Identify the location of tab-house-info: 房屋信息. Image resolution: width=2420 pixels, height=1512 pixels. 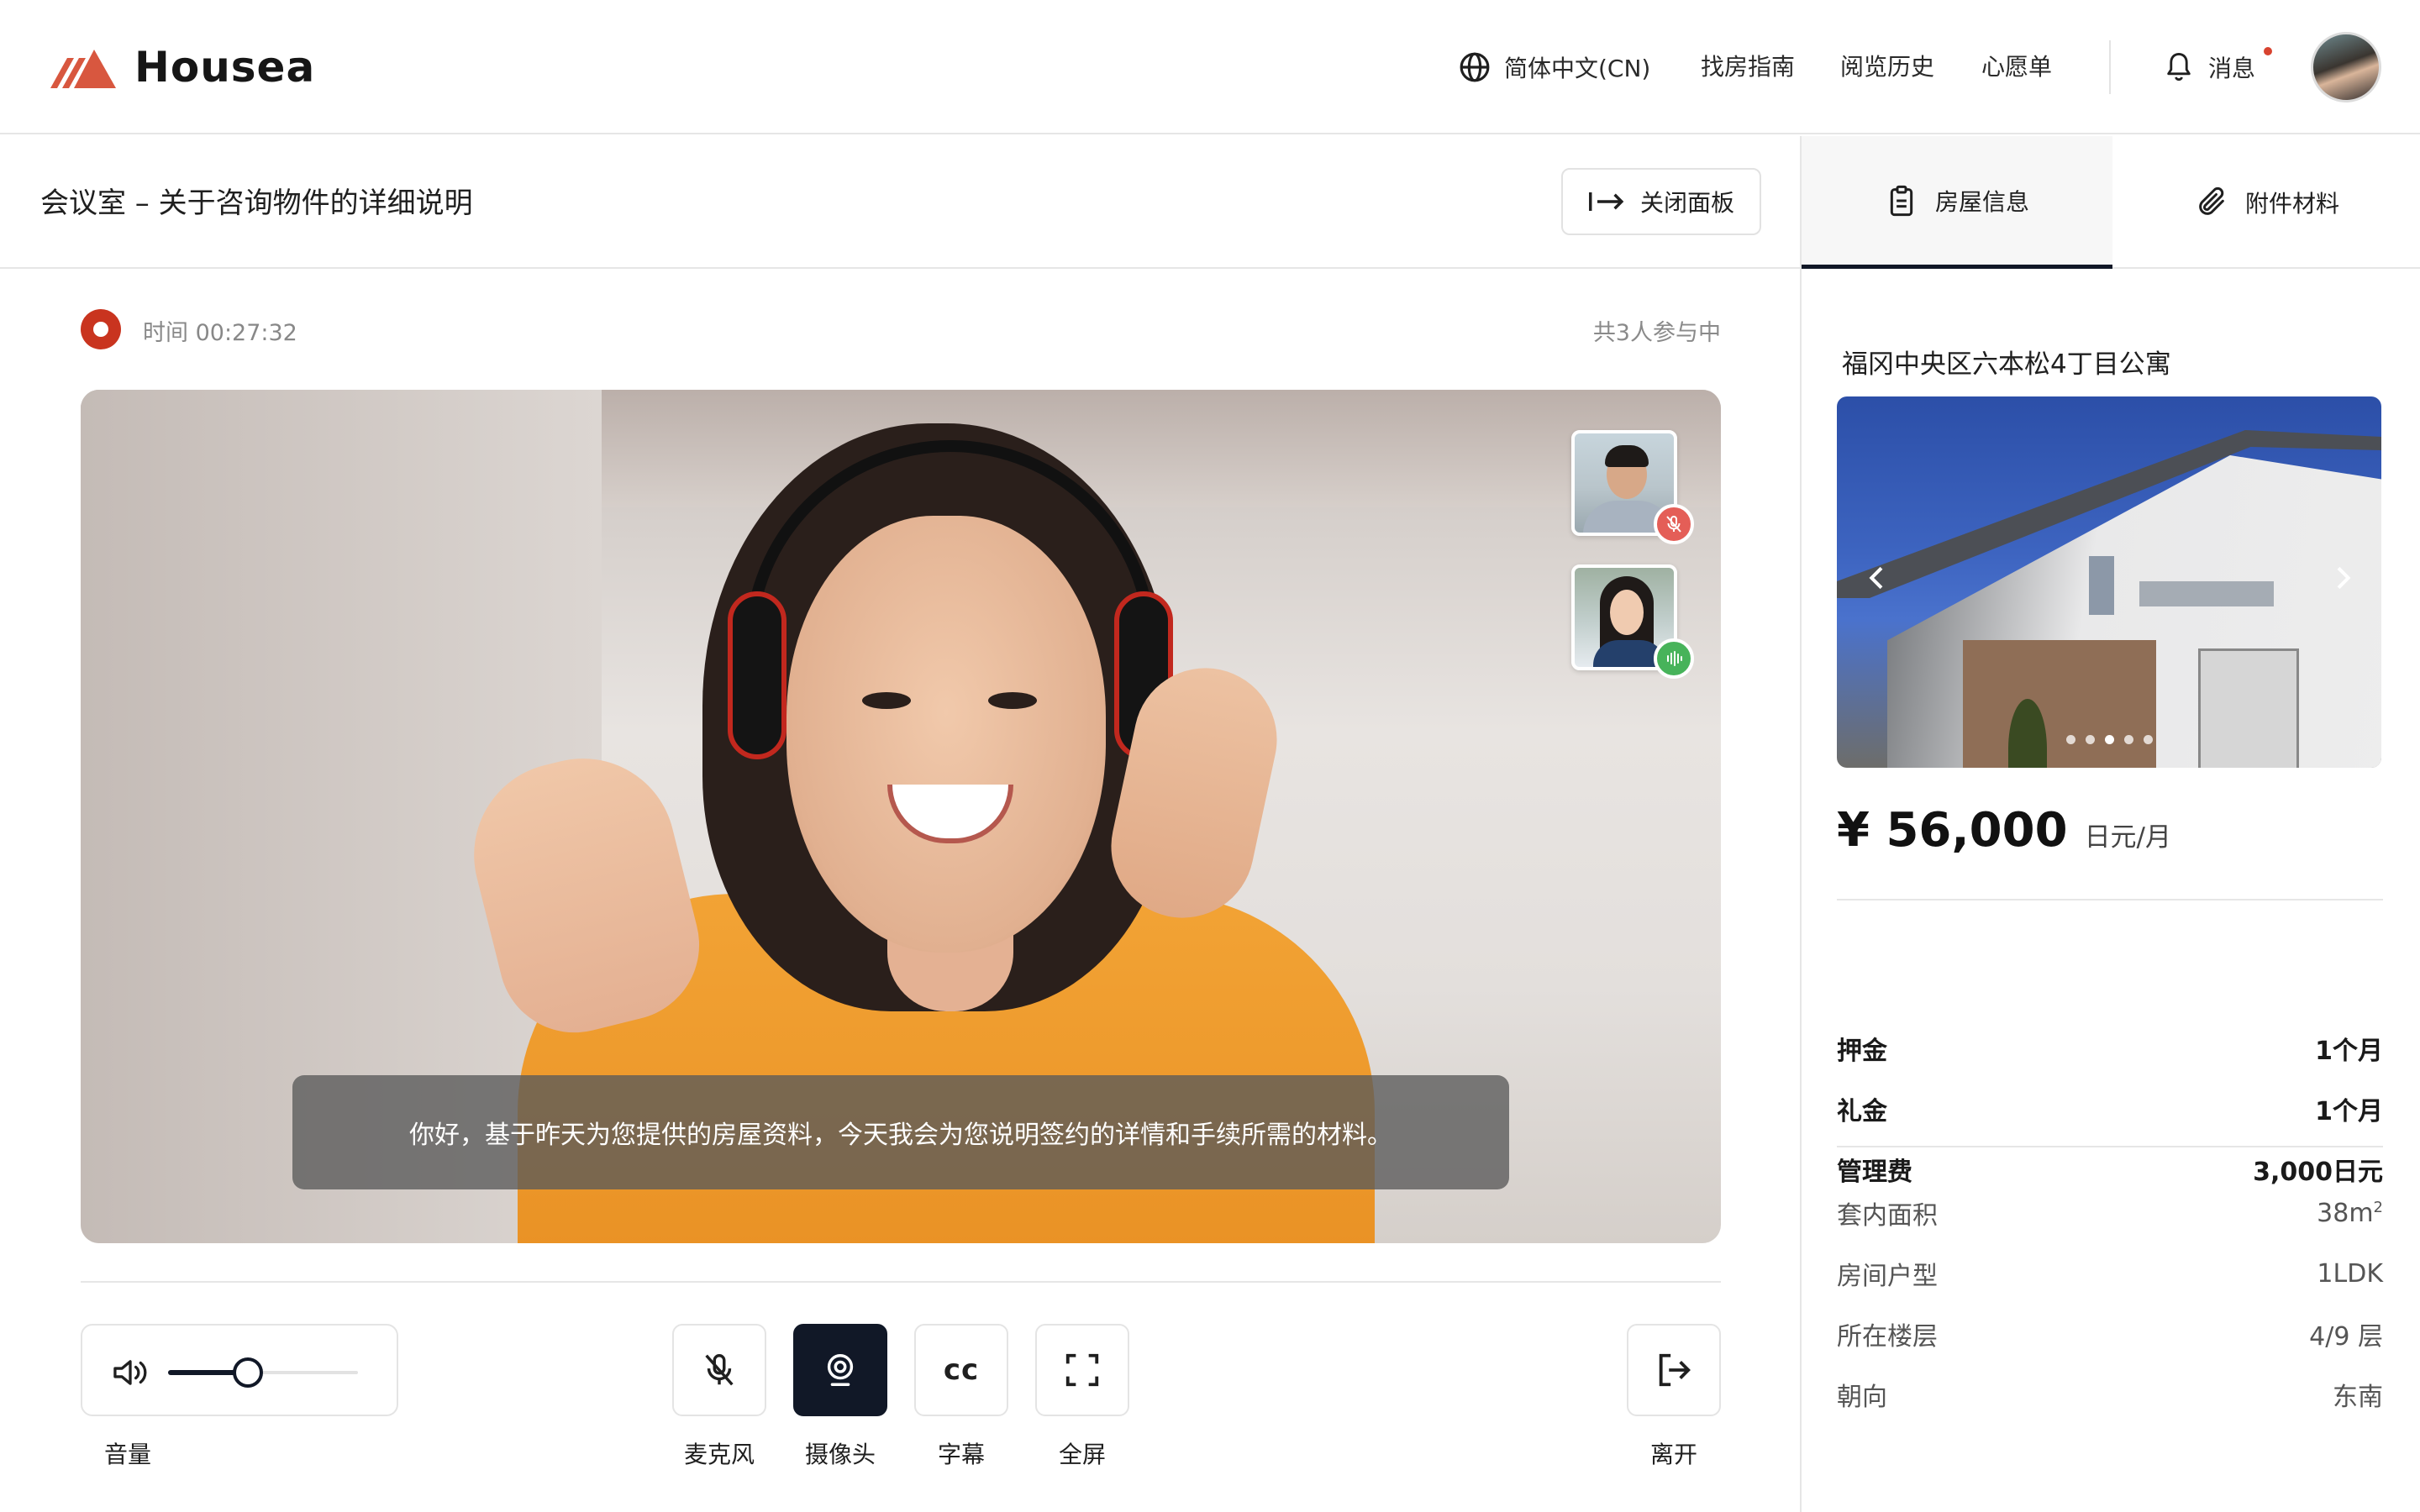
(1957, 202).